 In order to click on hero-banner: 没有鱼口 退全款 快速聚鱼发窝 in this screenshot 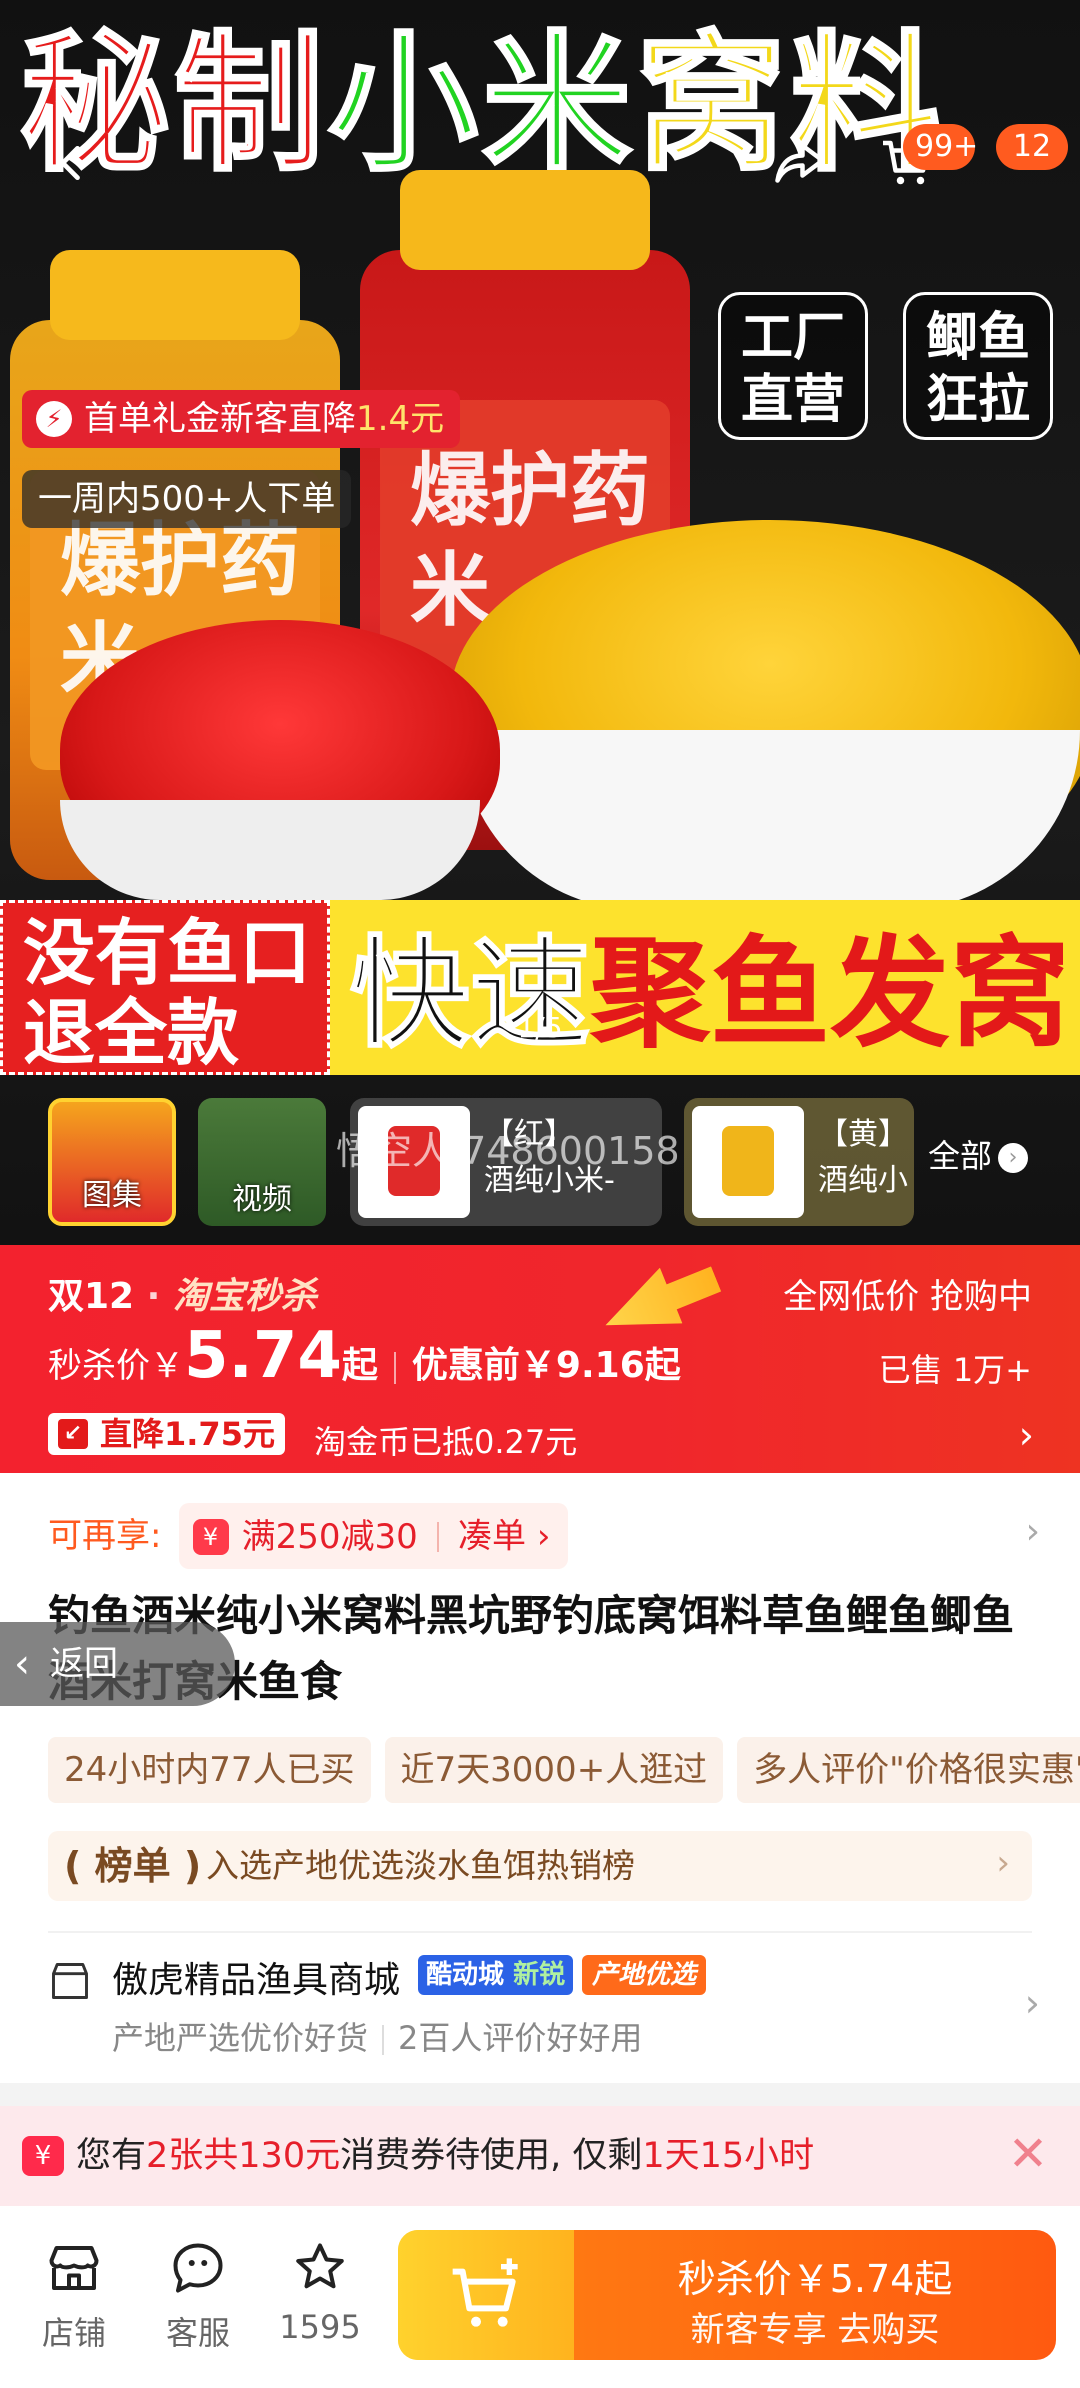, I will do `click(540, 987)`.